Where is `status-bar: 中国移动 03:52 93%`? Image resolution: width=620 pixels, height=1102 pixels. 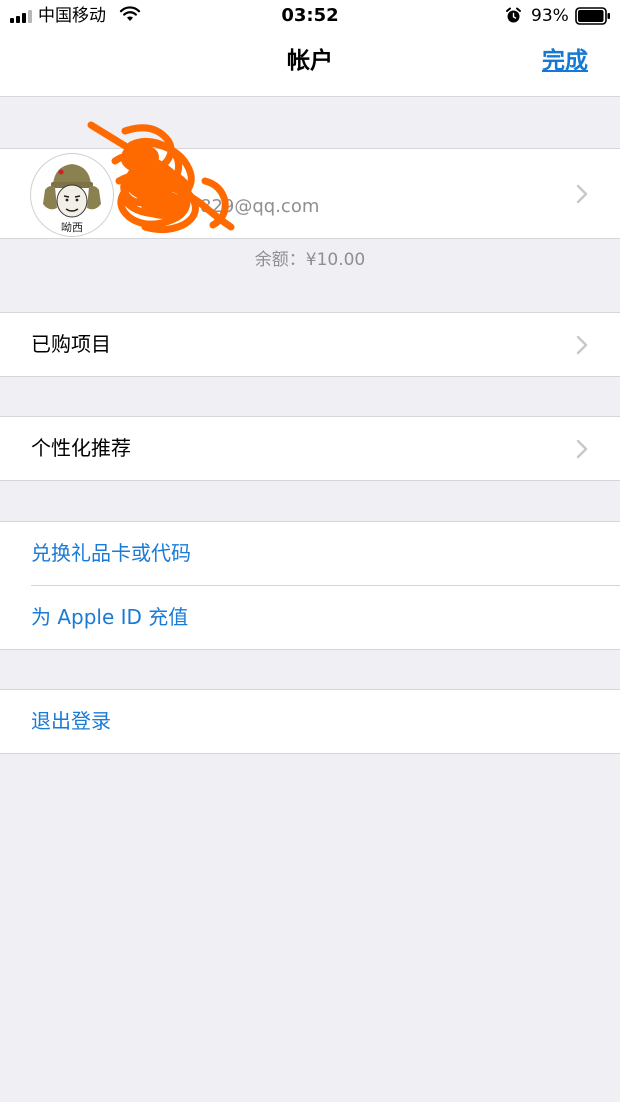
status-bar: 中国移动 03:52 93% is located at coordinates (310, 16).